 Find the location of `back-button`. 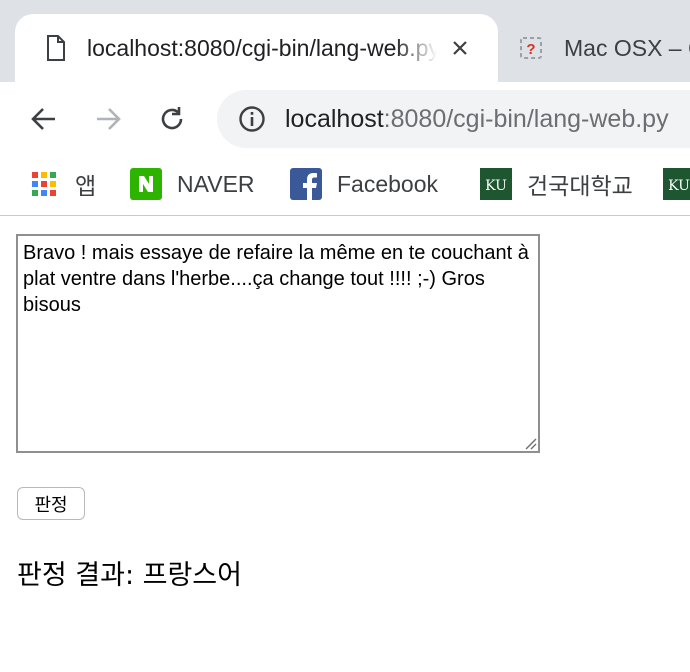

back-button is located at coordinates (44, 119).